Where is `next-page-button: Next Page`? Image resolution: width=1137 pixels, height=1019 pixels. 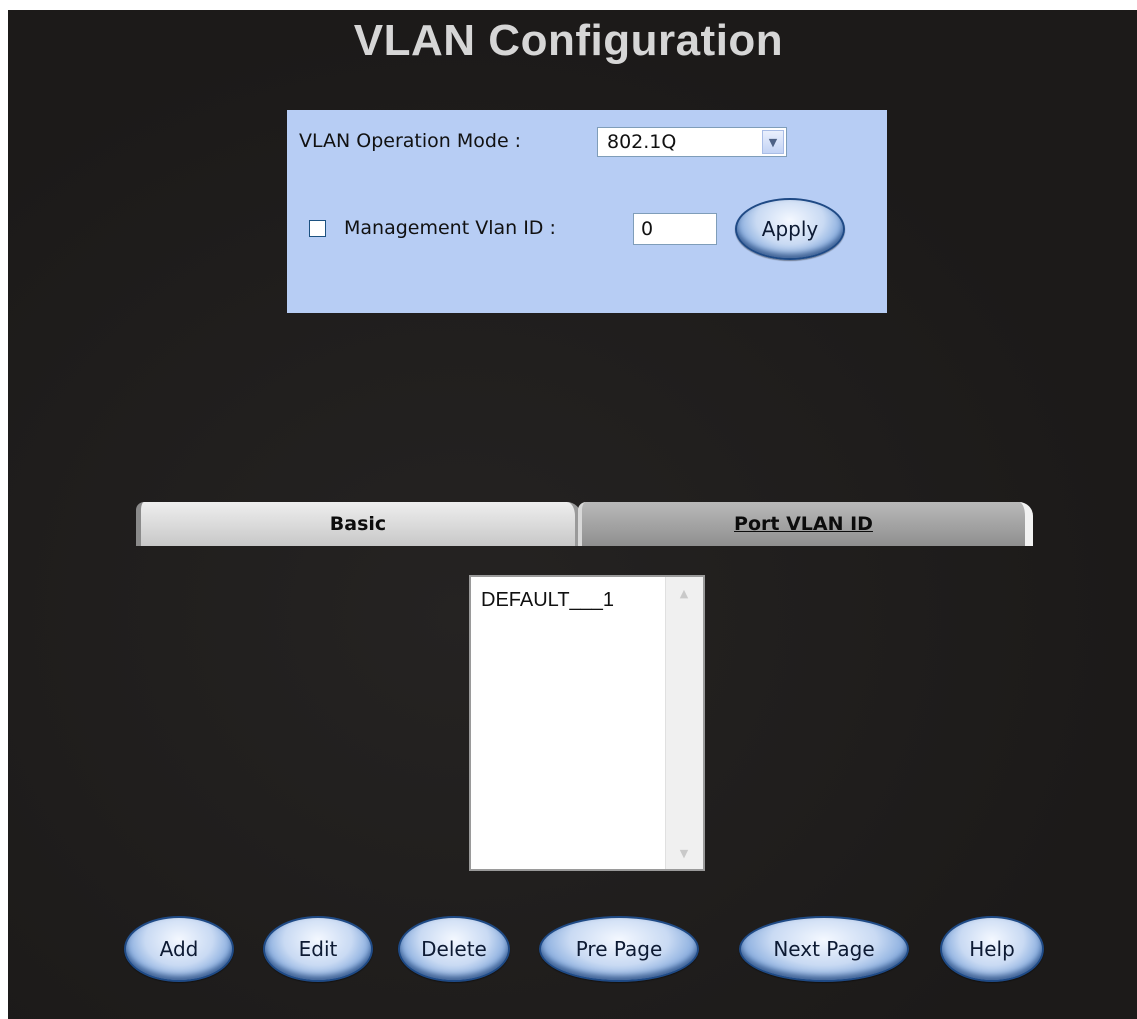 next-page-button: Next Page is located at coordinates (824, 949).